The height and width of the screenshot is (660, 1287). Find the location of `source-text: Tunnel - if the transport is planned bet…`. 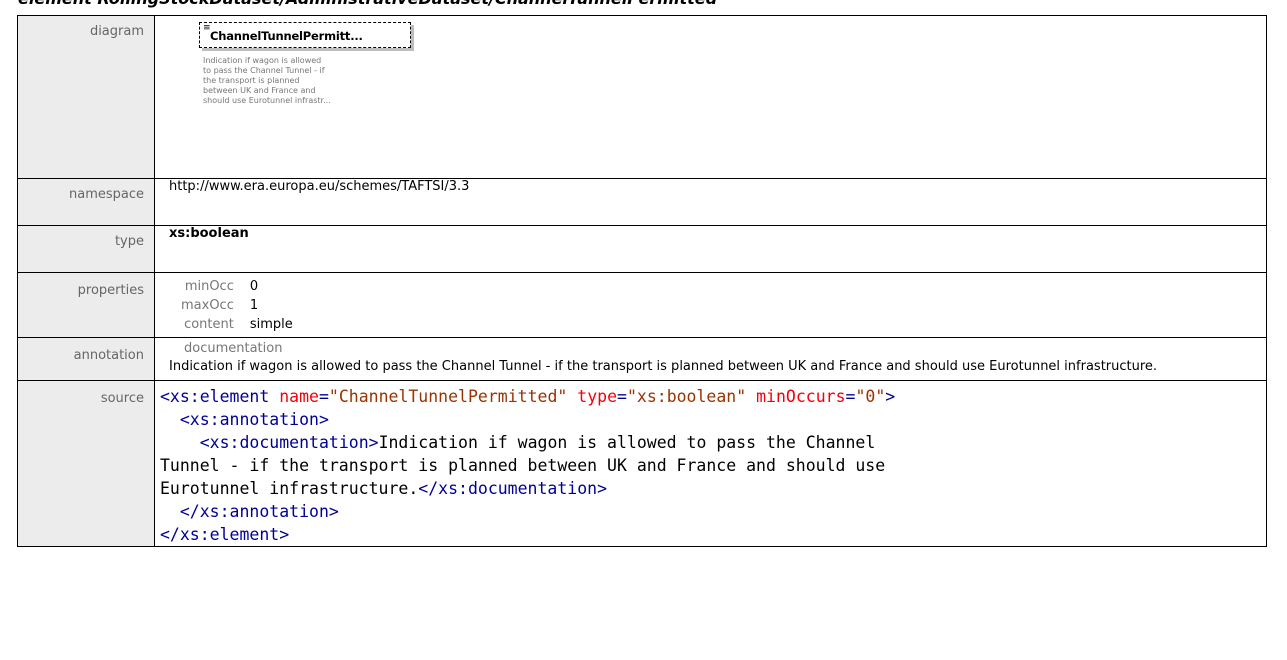

source-text: Tunnel - if the transport is planned bet… is located at coordinates (523, 465).